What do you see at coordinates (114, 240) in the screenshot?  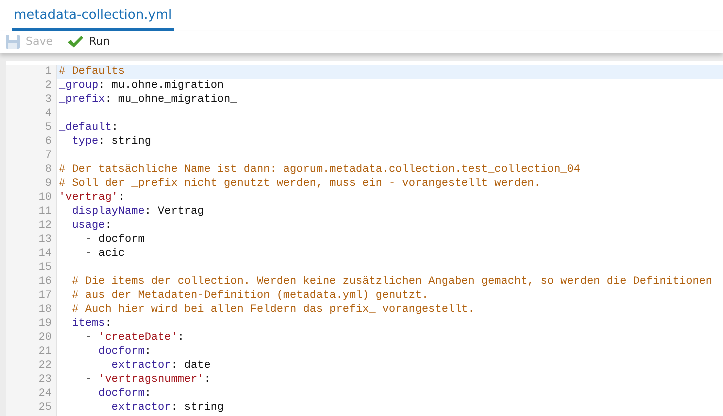 I see `code-line: - docform` at bounding box center [114, 240].